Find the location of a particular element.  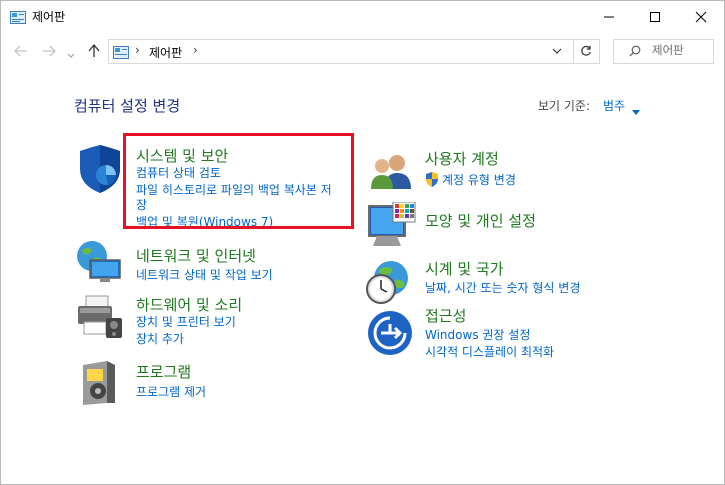

hardware-sound-title: 하드웨어 및 소리 is located at coordinates (189, 304).